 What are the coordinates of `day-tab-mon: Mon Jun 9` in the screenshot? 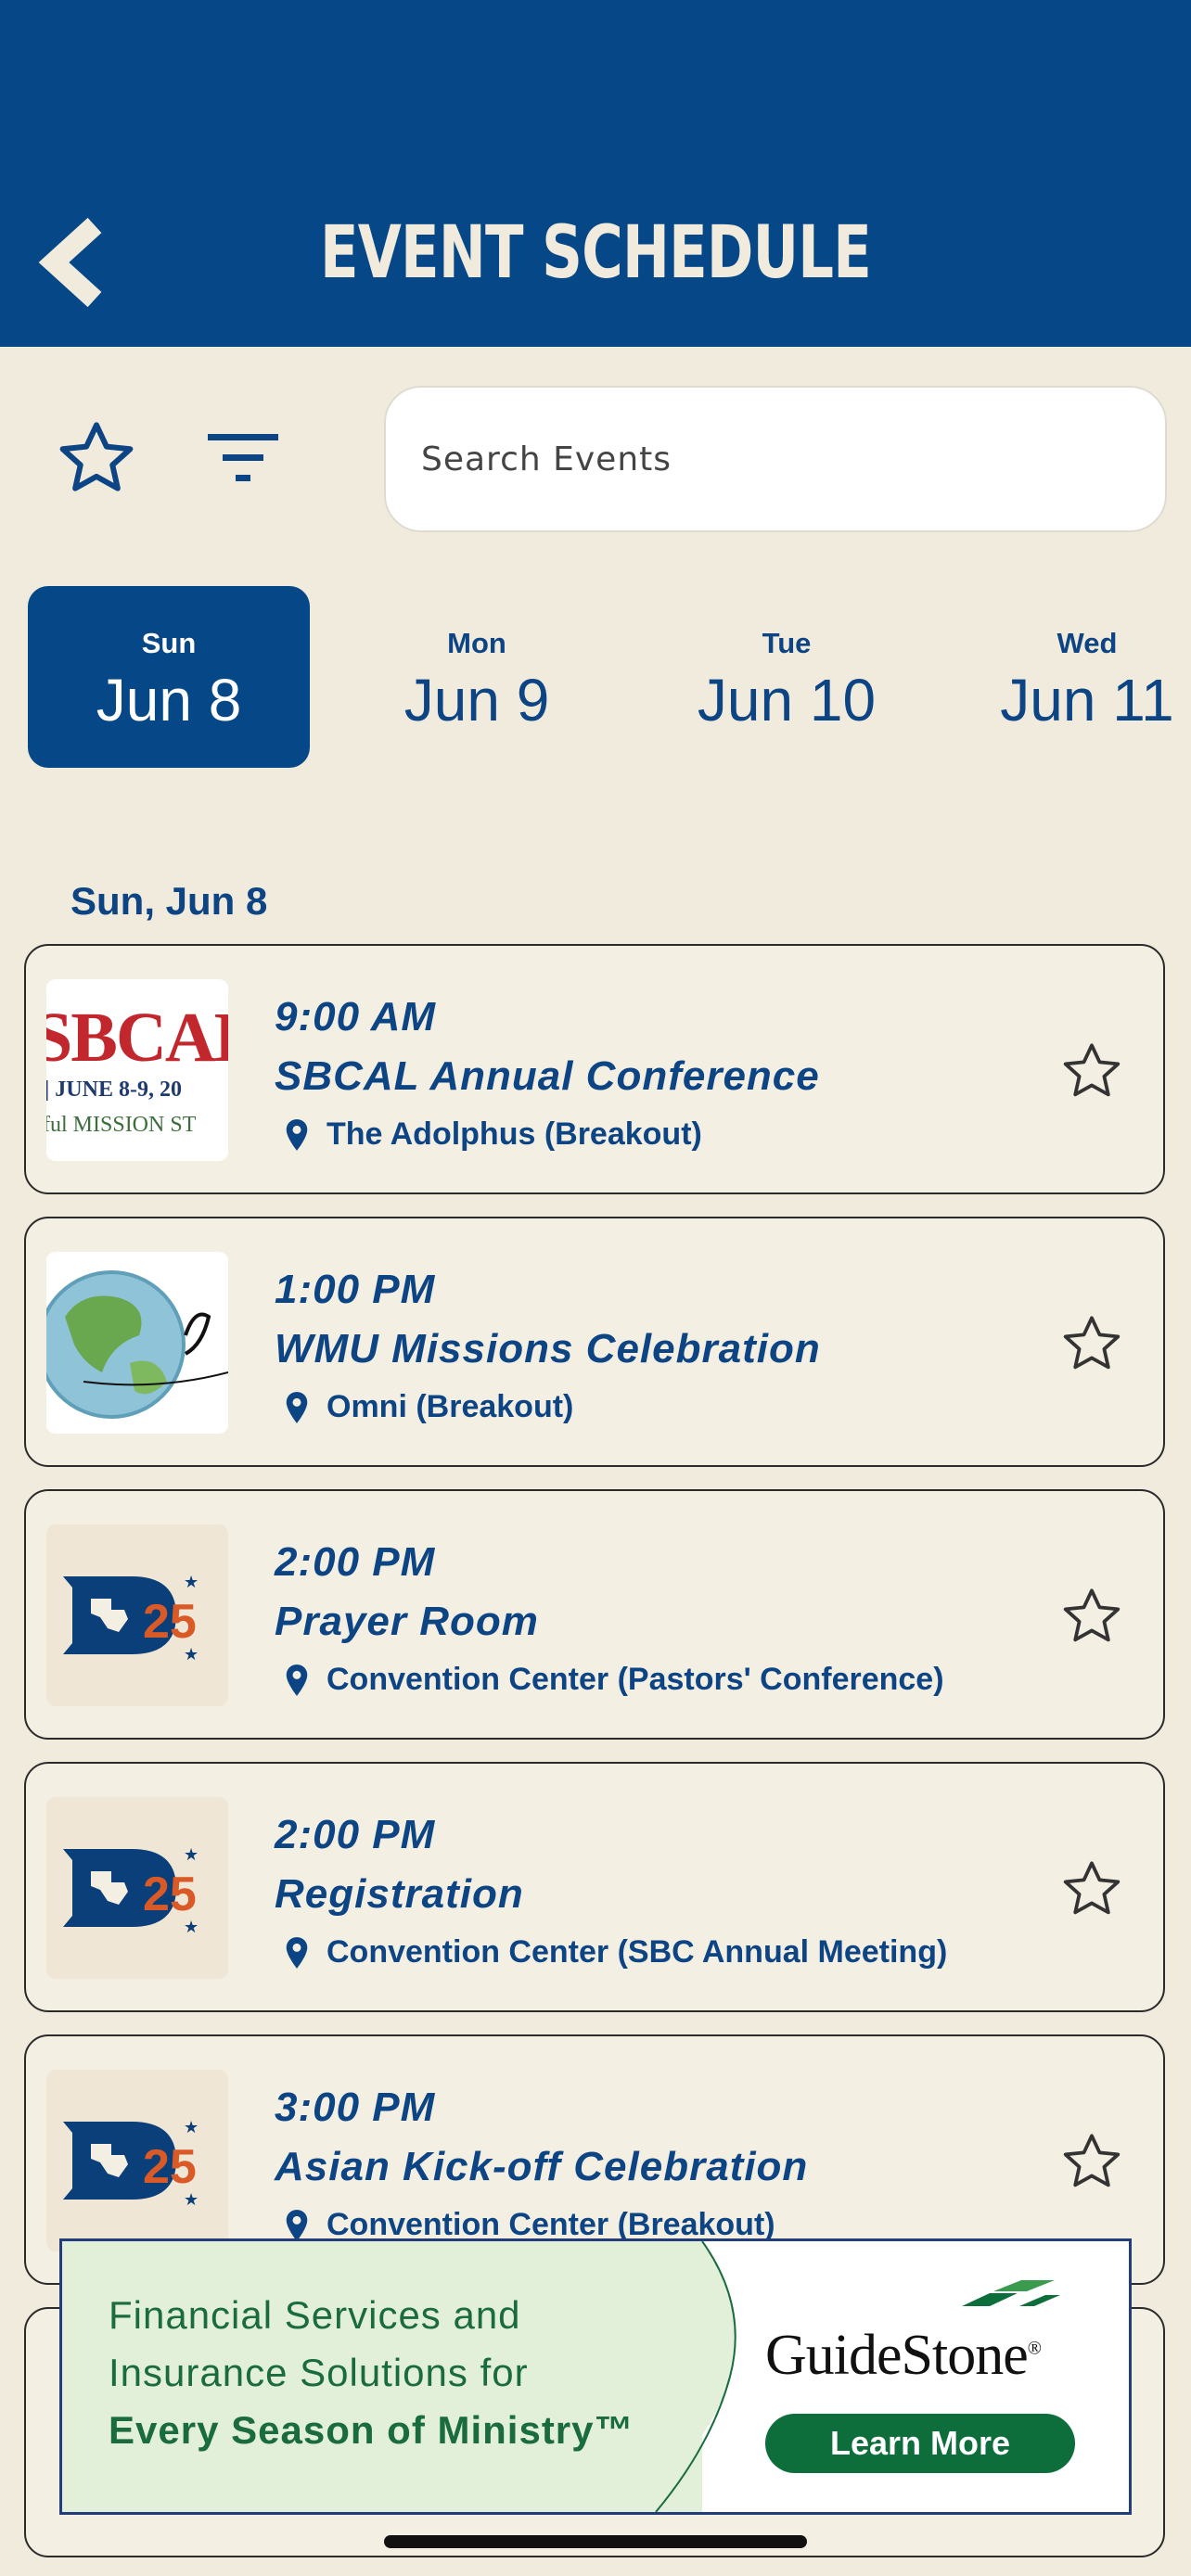 It's located at (477, 677).